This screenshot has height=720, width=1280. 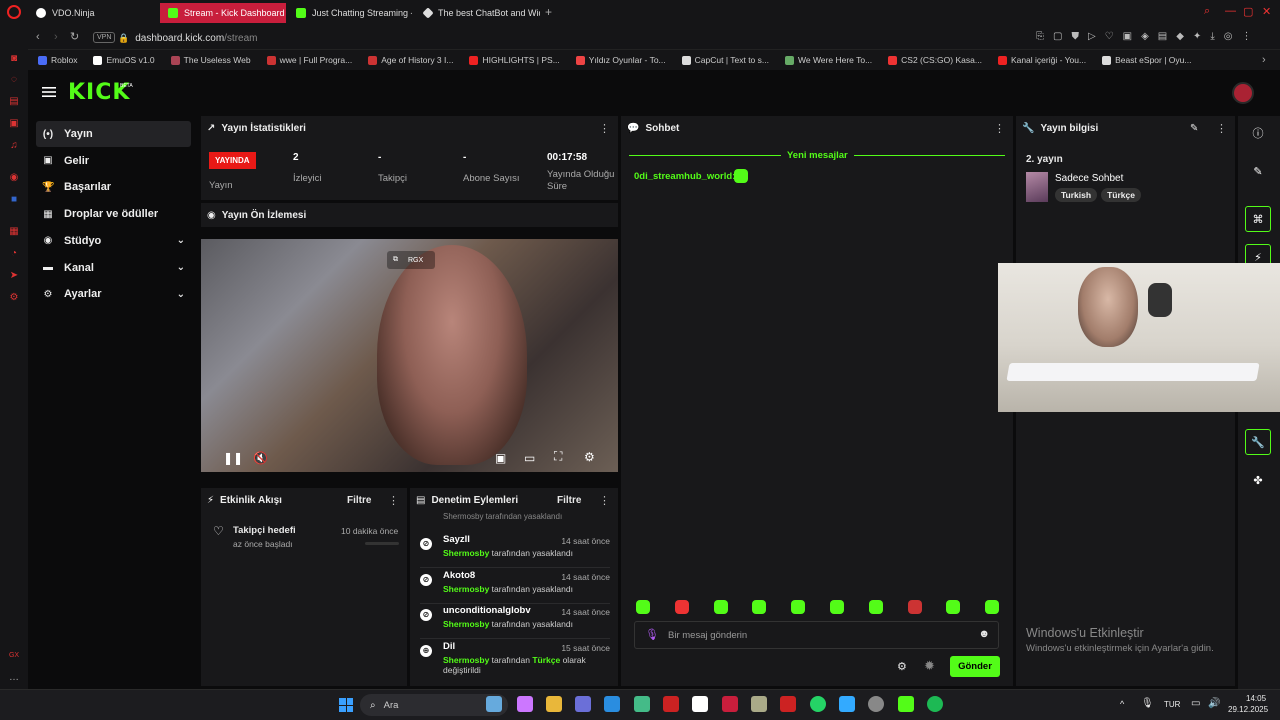 I want to click on opera-gx-icon, so click(x=730, y=704).